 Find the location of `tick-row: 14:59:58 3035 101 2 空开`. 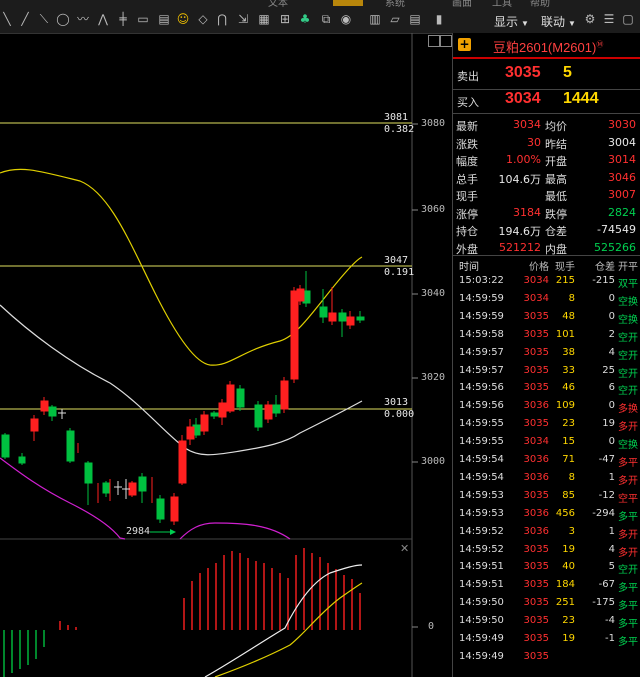

tick-row: 14:59:58 3035 101 2 空开 is located at coordinates (546, 336).